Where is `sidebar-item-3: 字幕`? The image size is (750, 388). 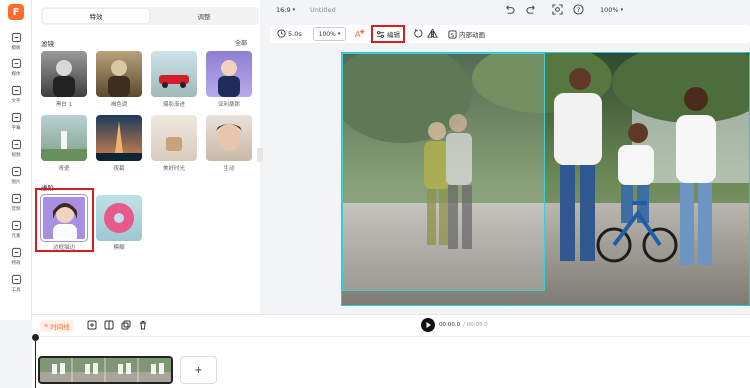 sidebar-item-3: 字幕 is located at coordinates (16, 123).